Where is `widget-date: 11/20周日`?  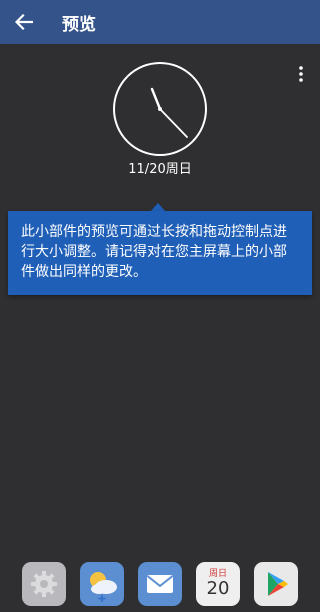 widget-date: 11/20周日 is located at coordinates (160, 169).